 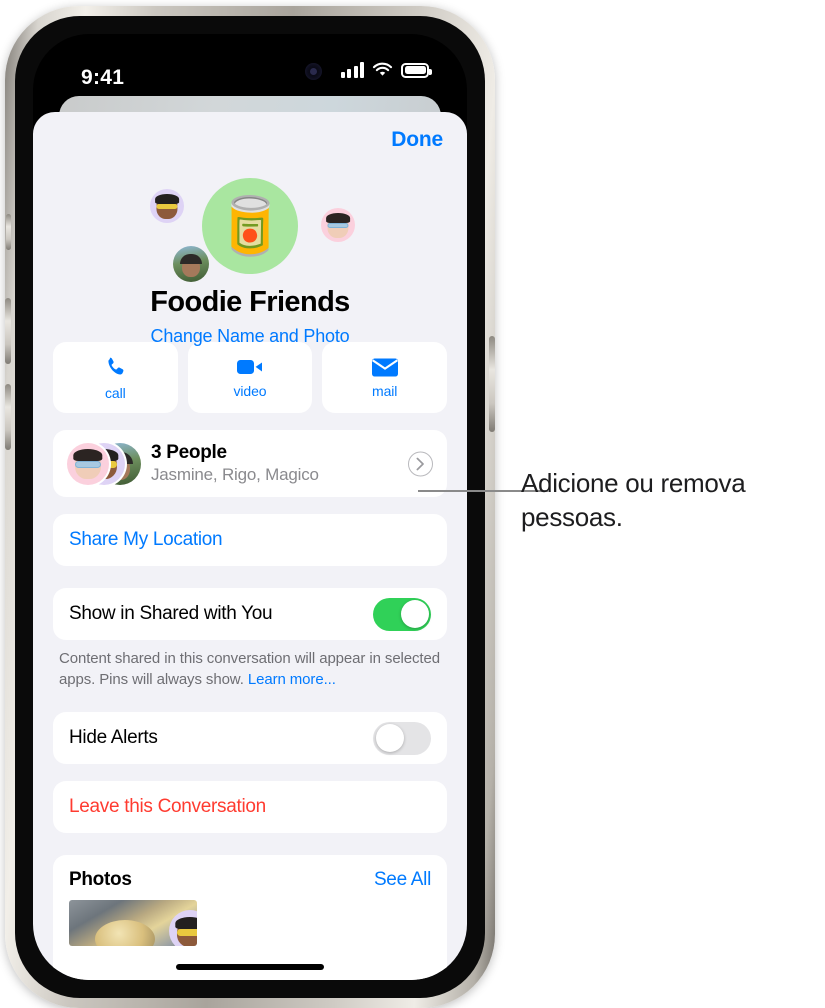 What do you see at coordinates (113, 738) in the screenshot?
I see `hide-alerts-label: Hide Alerts` at bounding box center [113, 738].